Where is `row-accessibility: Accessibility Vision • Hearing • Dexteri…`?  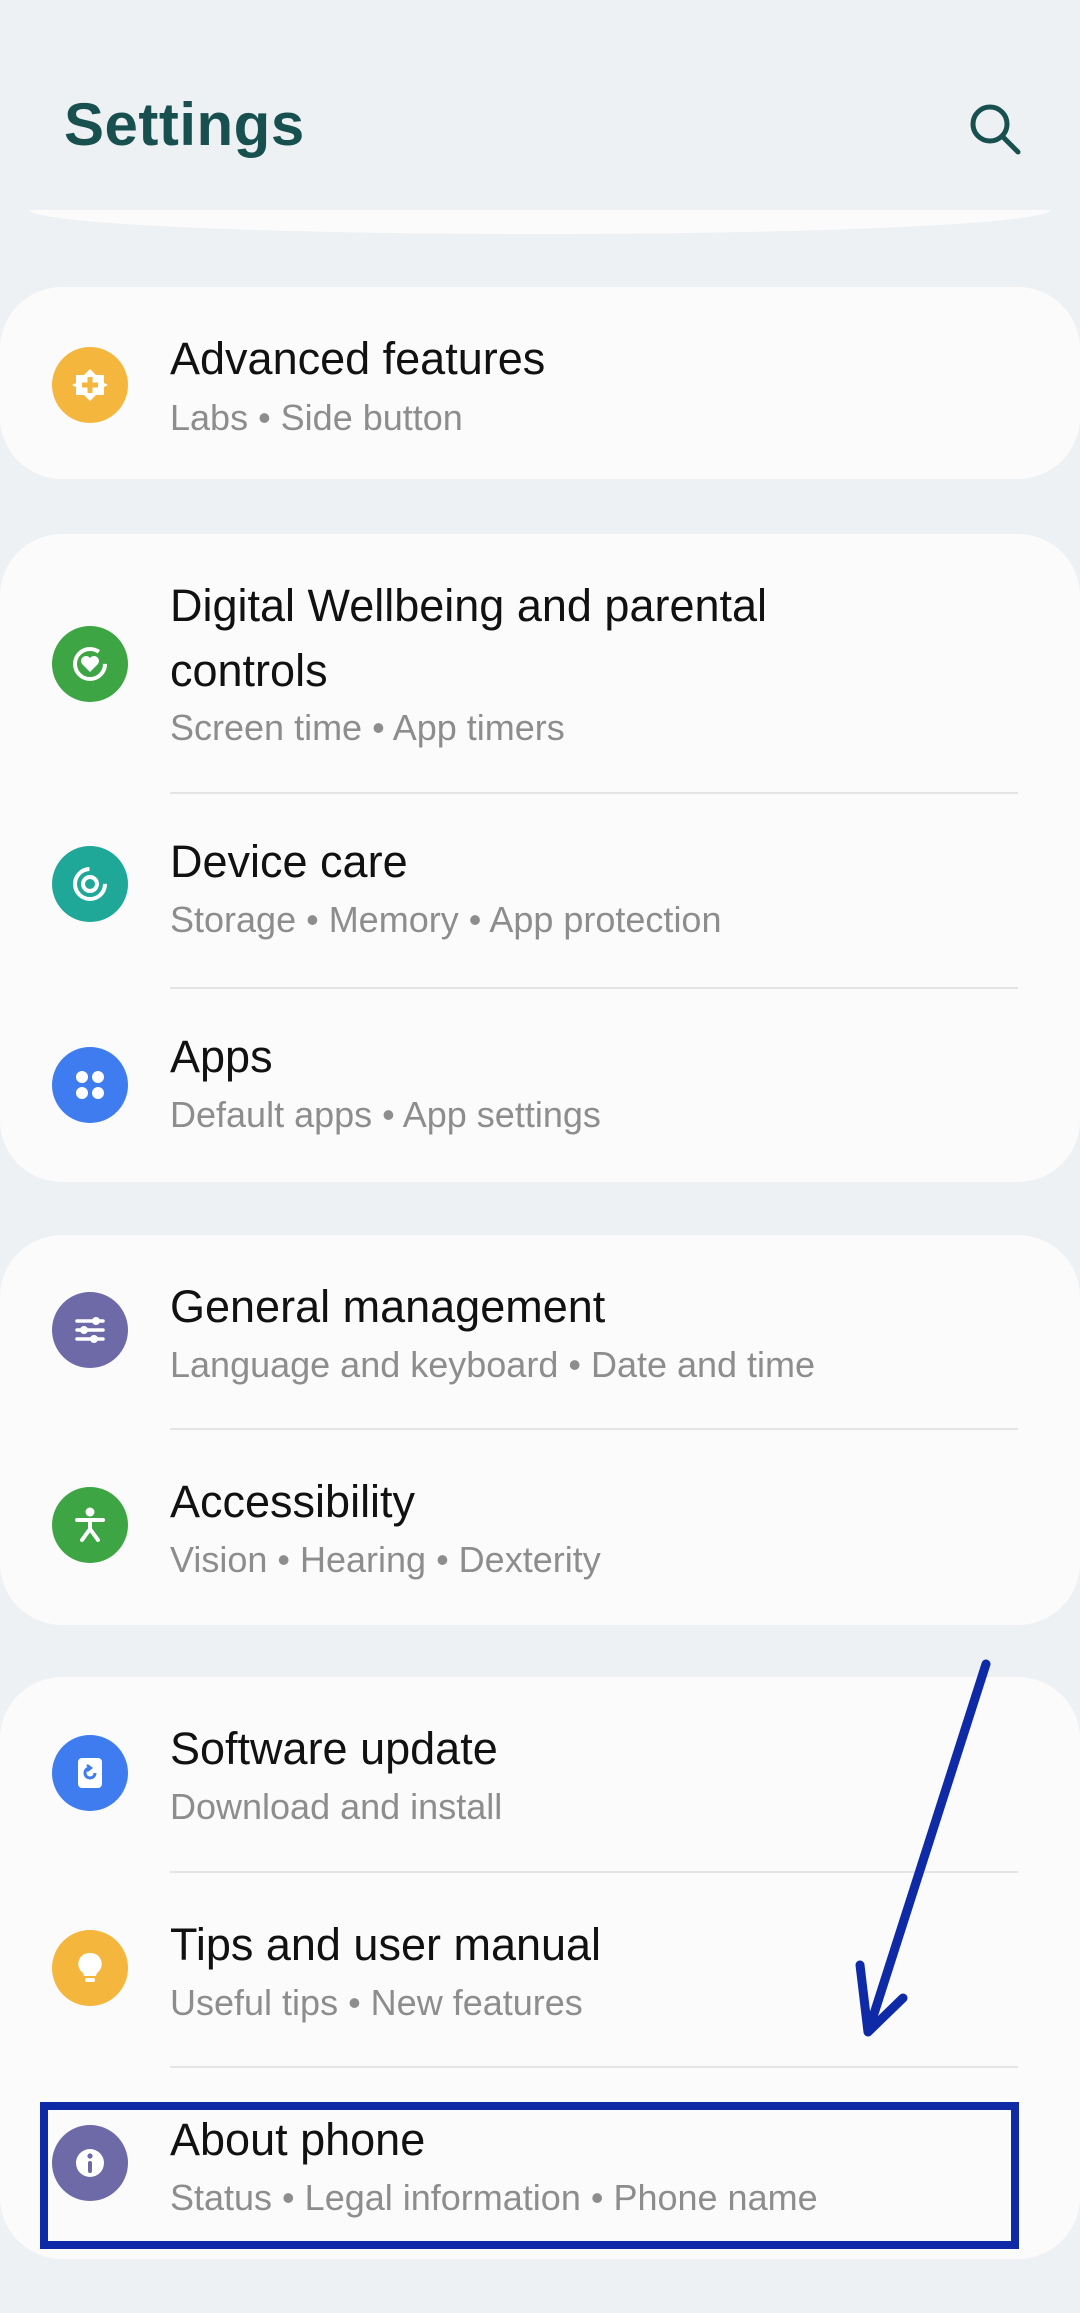
row-accessibility: Accessibility Vision • Hearing • Dexteri… is located at coordinates (540, 1527).